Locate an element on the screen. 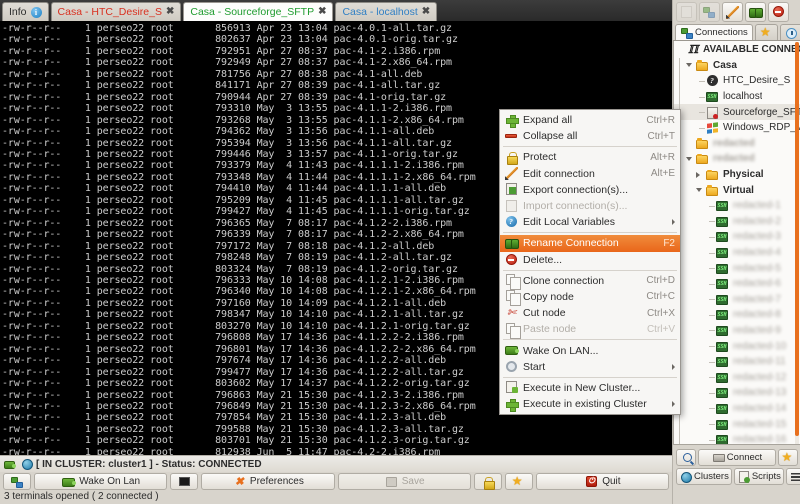 Image resolution: width=800 pixels, height=504 pixels. panel-tab-clock-icon is located at coordinates (789, 32).